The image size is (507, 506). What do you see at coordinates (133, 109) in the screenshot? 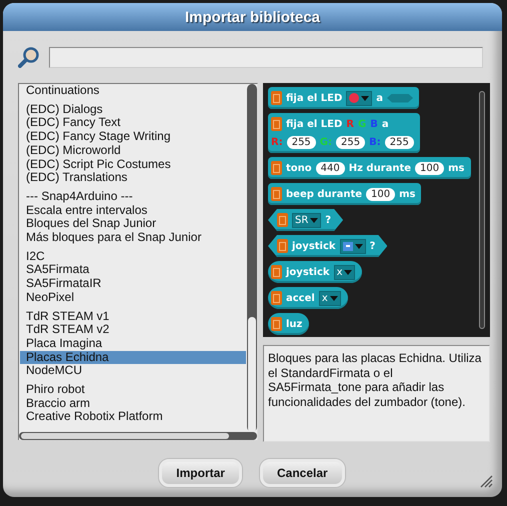
I see `library-item: (EDC) Dialogs` at bounding box center [133, 109].